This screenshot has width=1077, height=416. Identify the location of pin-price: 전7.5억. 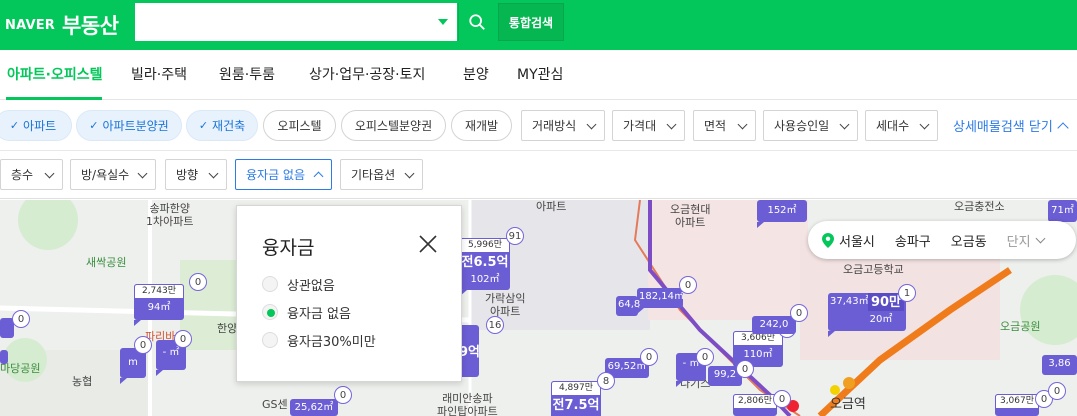
(576, 405).